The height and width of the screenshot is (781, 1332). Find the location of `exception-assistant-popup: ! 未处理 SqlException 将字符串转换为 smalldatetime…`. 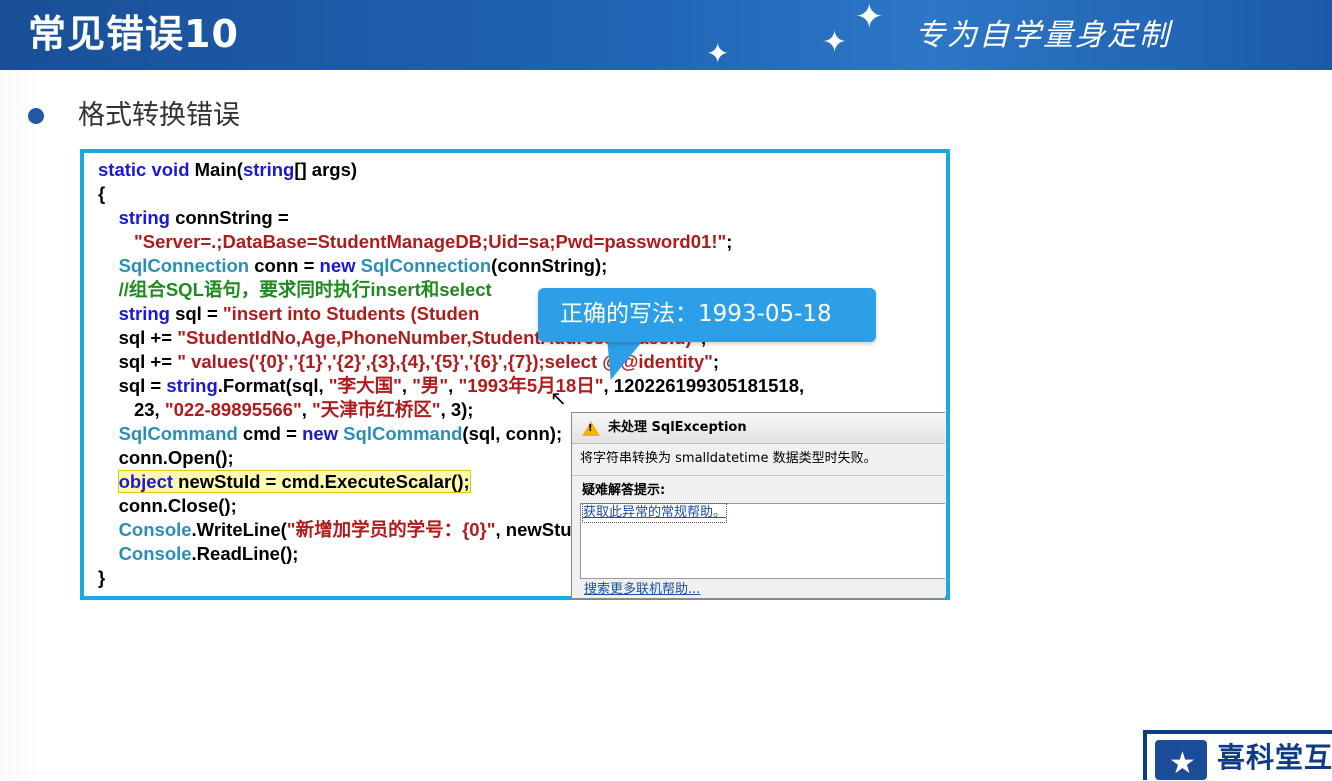

exception-assistant-popup: ! 未处理 SqlException 将字符串转换为 smalldatetime… is located at coordinates (758, 505).